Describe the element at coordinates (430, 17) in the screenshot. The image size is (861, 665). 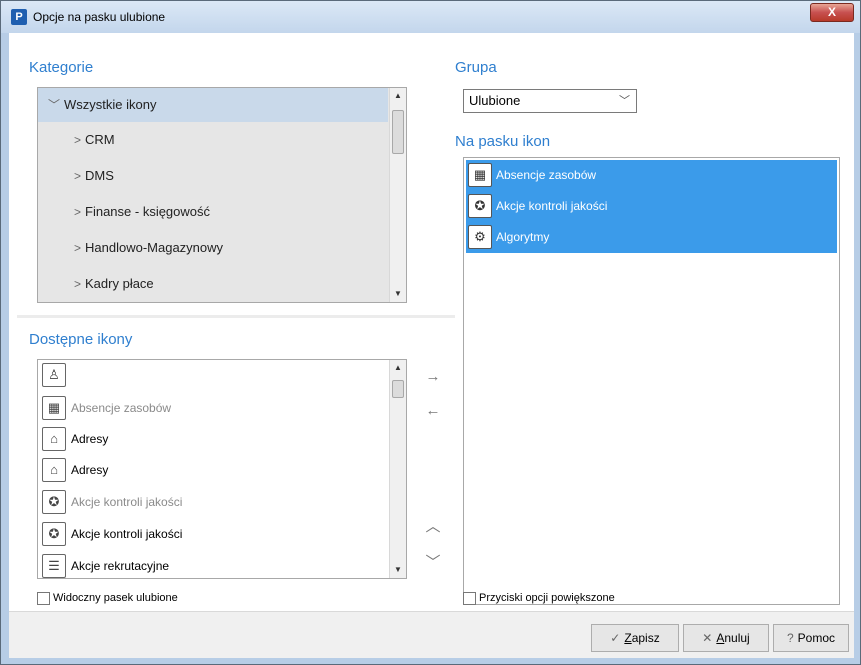
I see `title-bar: P Opcje na pasku ulubione X` at that location.